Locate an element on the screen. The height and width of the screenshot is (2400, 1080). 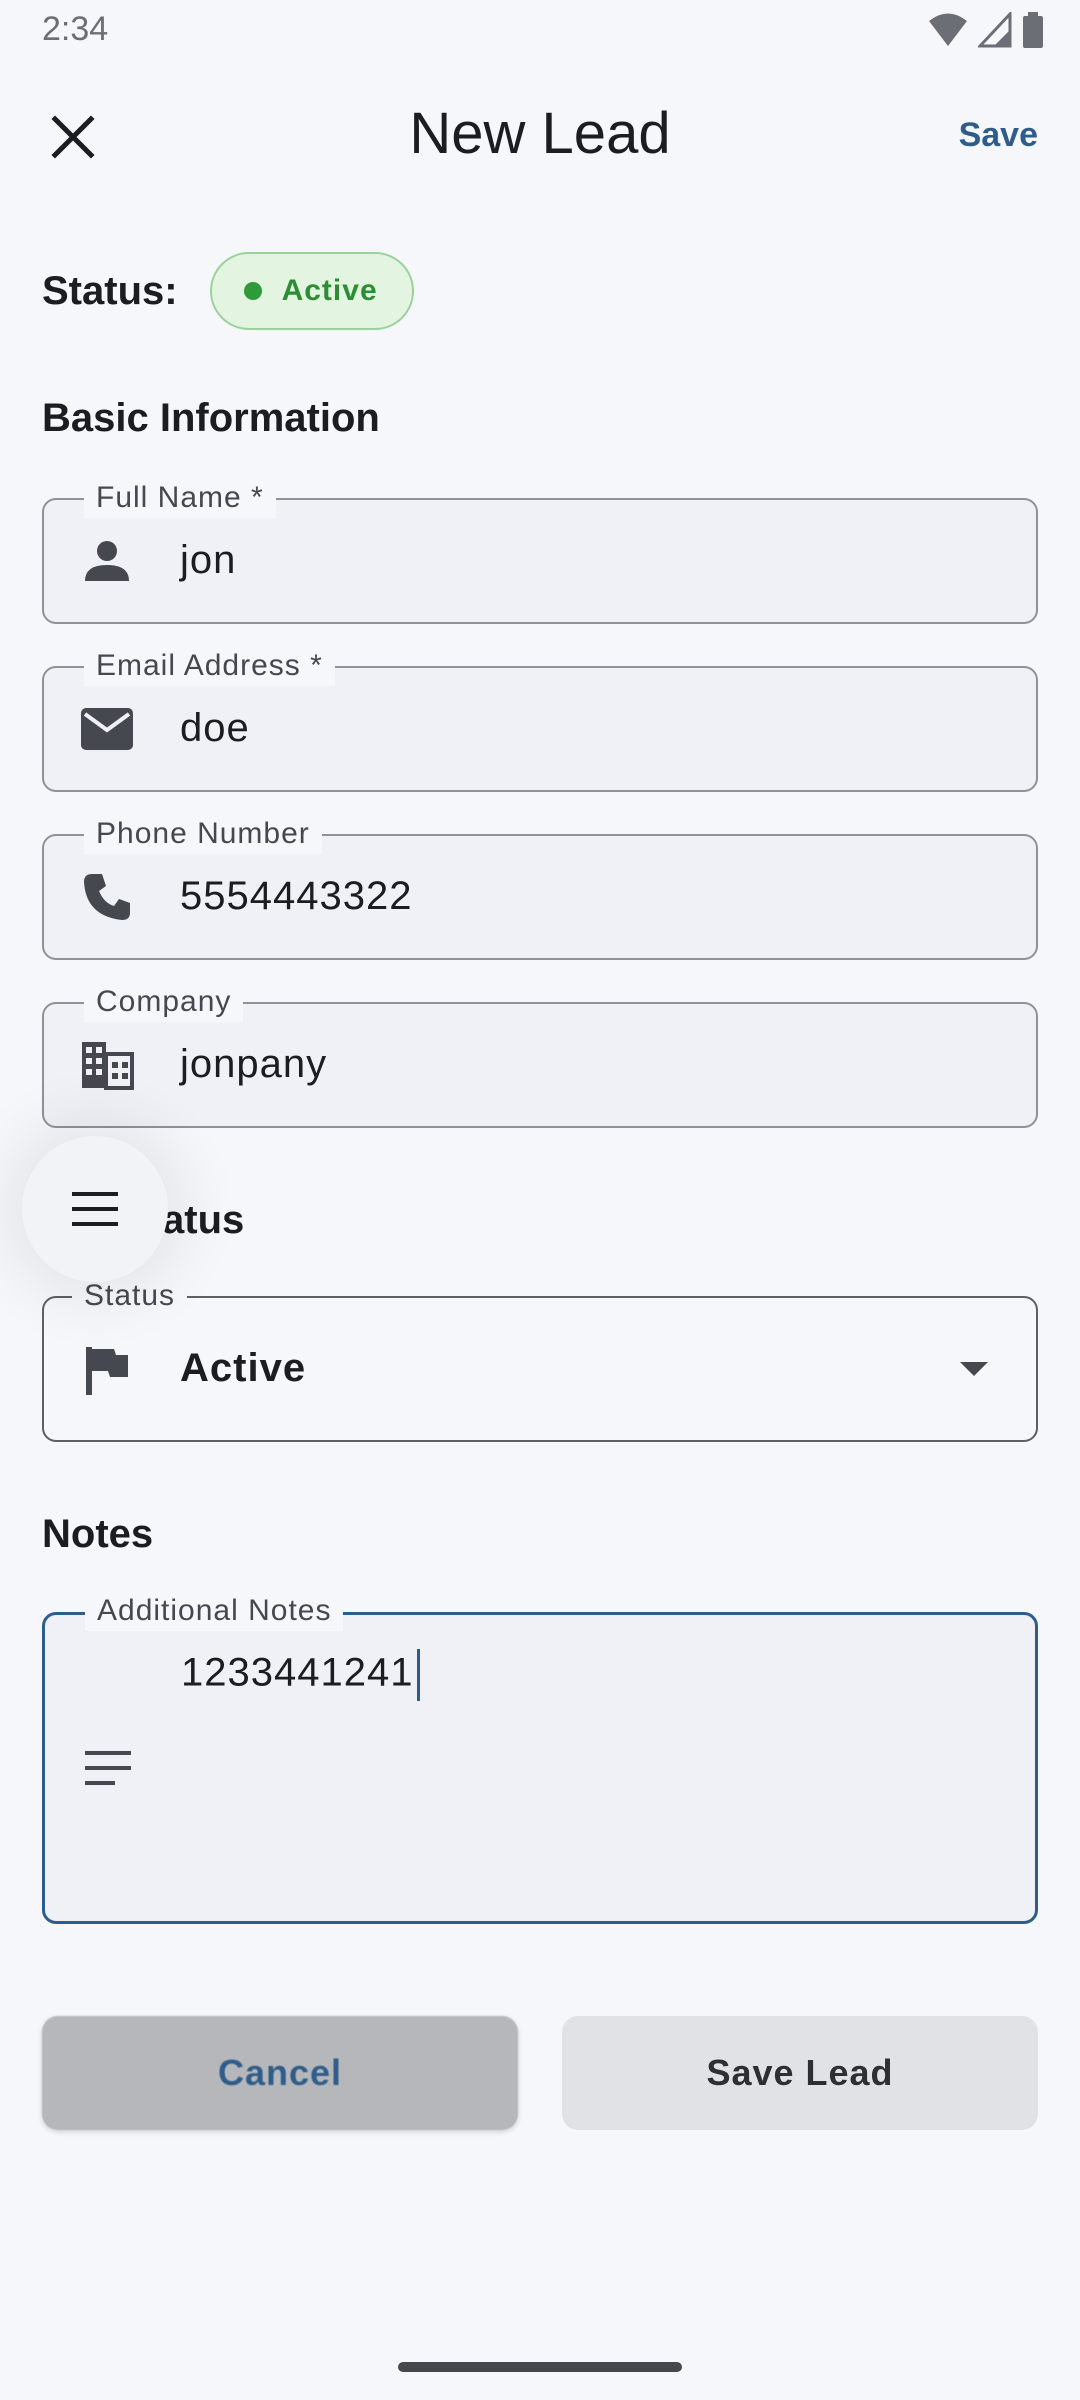
home-indicator is located at coordinates (540, 2367).